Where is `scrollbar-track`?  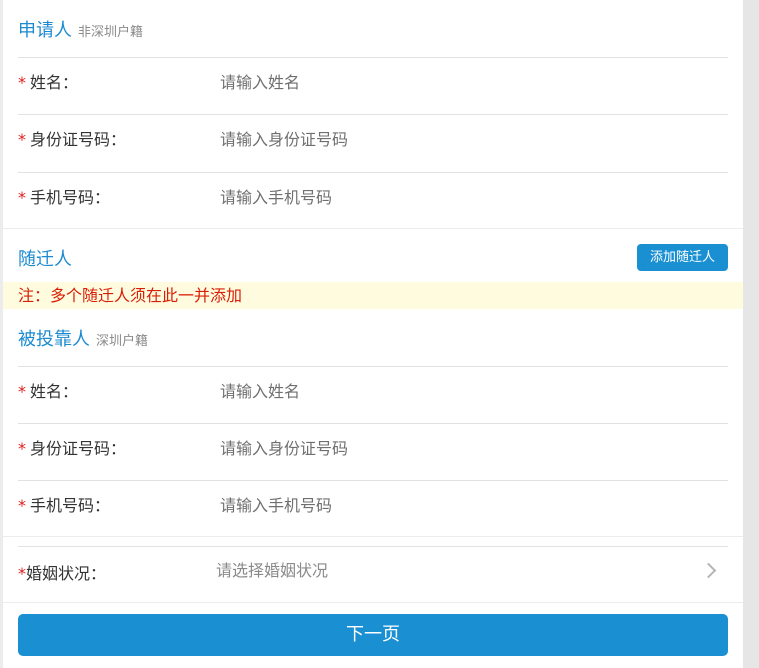 scrollbar-track is located at coordinates (751, 334).